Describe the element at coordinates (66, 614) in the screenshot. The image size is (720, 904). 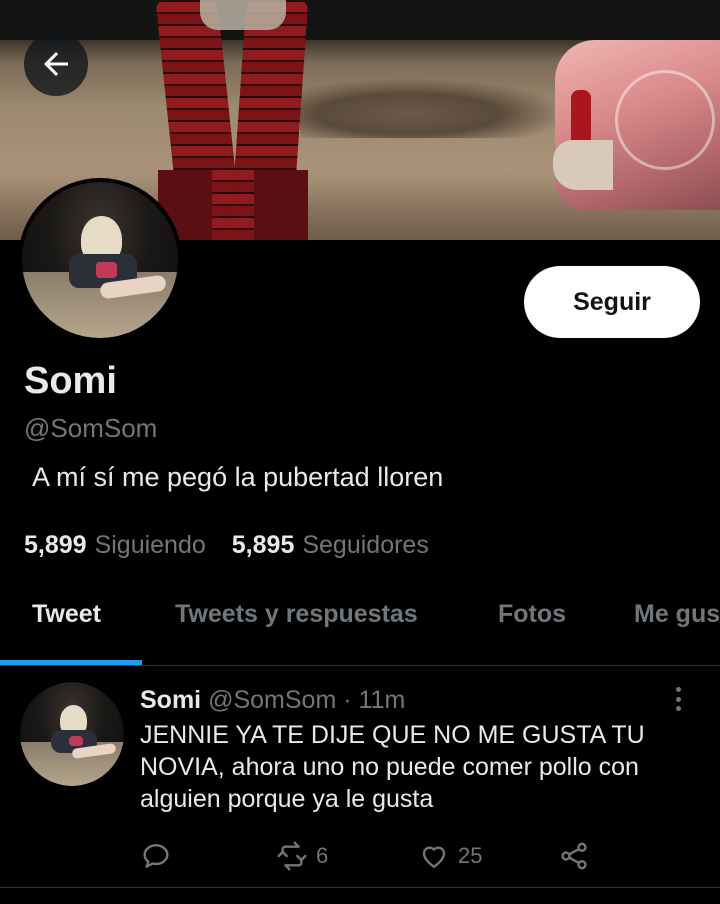
I see `tab-tweets: Tweet` at that location.